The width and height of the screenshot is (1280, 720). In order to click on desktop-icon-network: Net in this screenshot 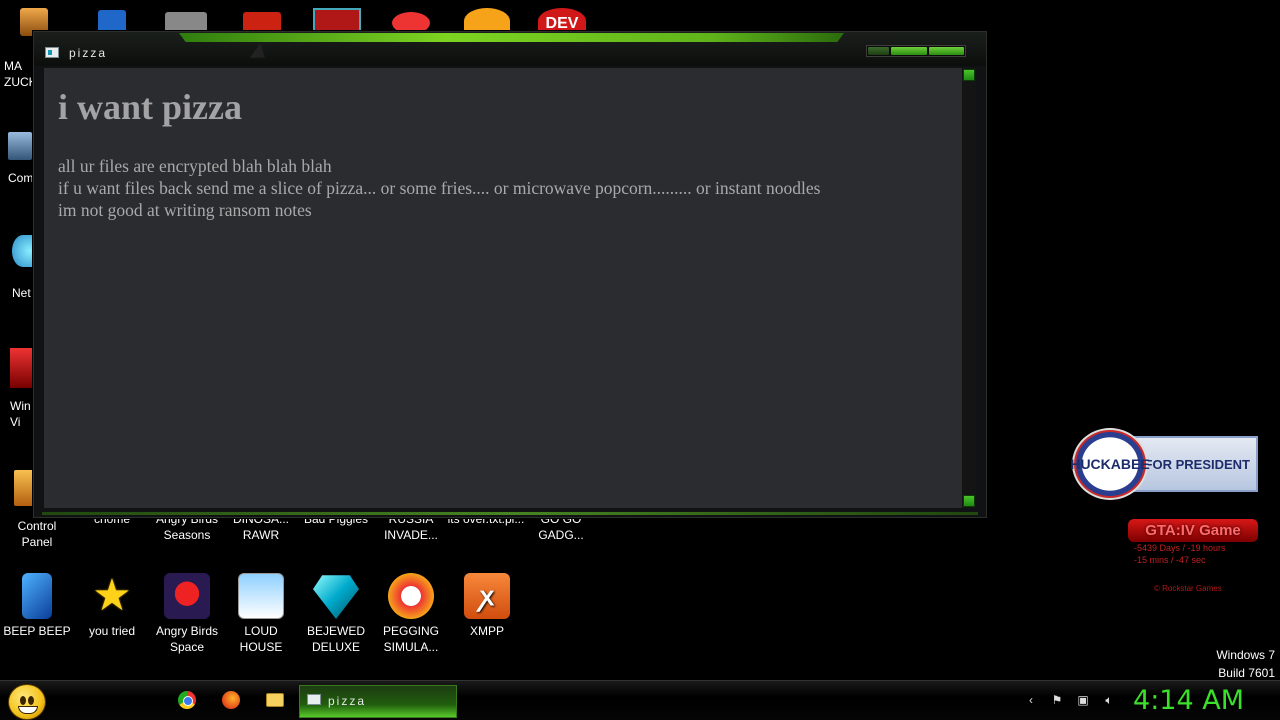, I will do `click(23, 268)`.